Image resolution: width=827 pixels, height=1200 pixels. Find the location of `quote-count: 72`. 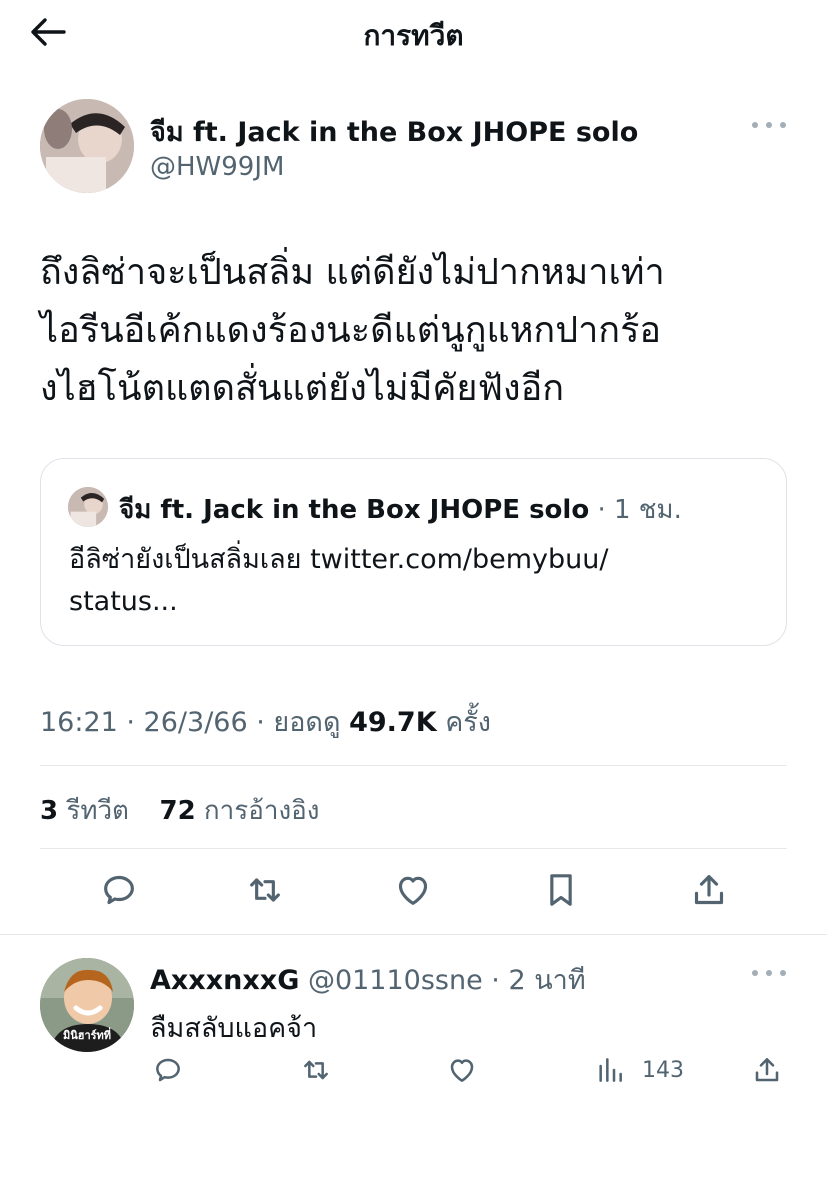

quote-count: 72 is located at coordinates (177, 811).